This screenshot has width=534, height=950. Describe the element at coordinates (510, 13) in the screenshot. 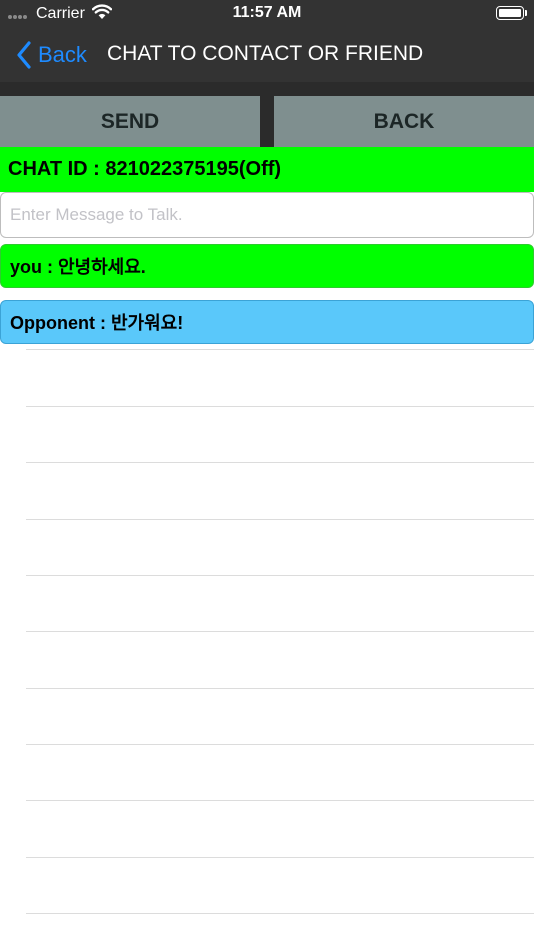

I see `battery-icon` at that location.